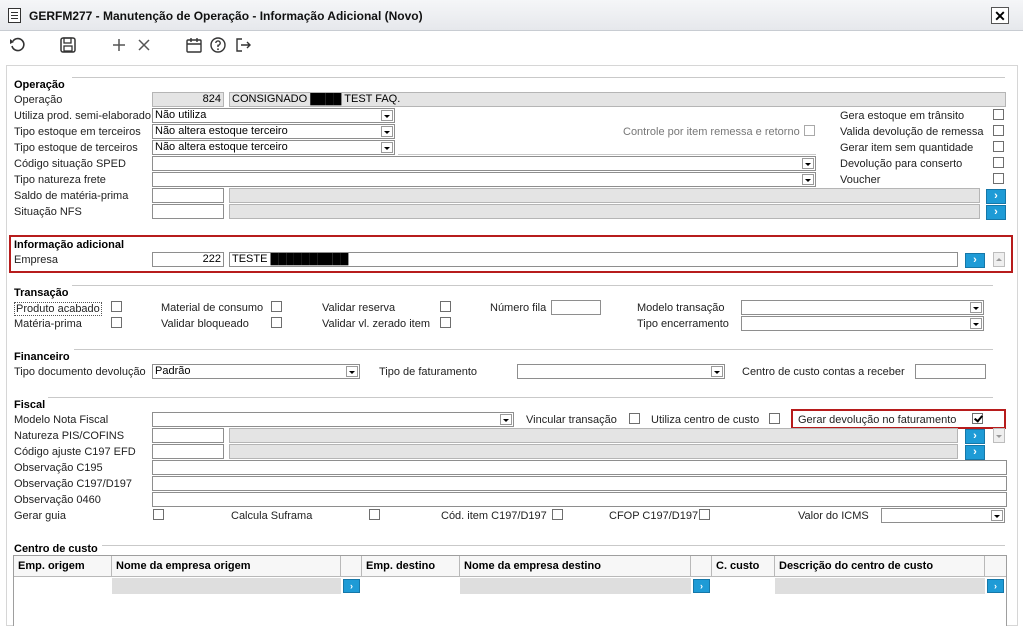 The height and width of the screenshot is (626, 1023). What do you see at coordinates (80, 372) in the screenshot?
I see `tipo-documento-label: Tipo documento devolução` at bounding box center [80, 372].